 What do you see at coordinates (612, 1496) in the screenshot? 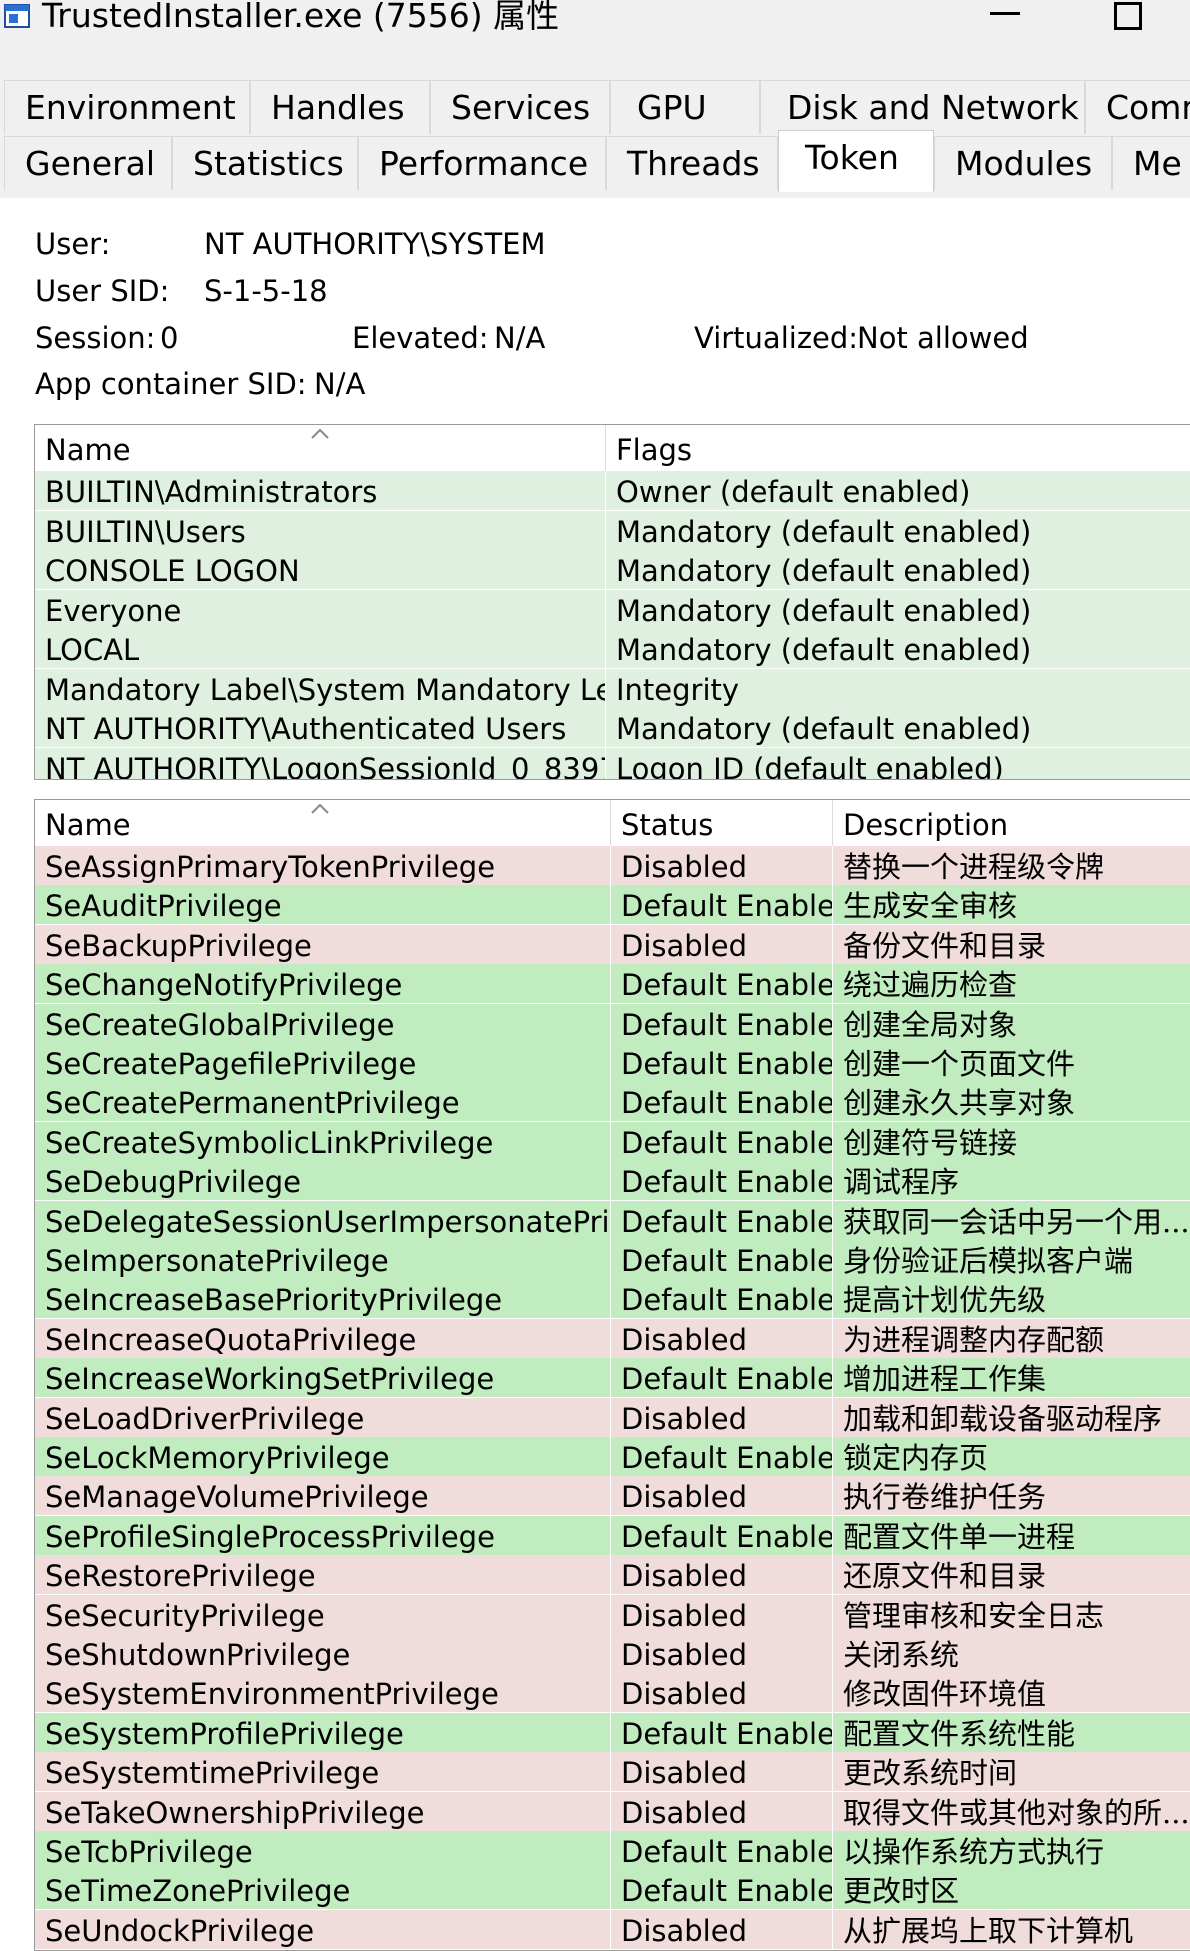
I see `privilege-row: SeManageVolumePrivilege Disabled 执行卷维护任务` at bounding box center [612, 1496].